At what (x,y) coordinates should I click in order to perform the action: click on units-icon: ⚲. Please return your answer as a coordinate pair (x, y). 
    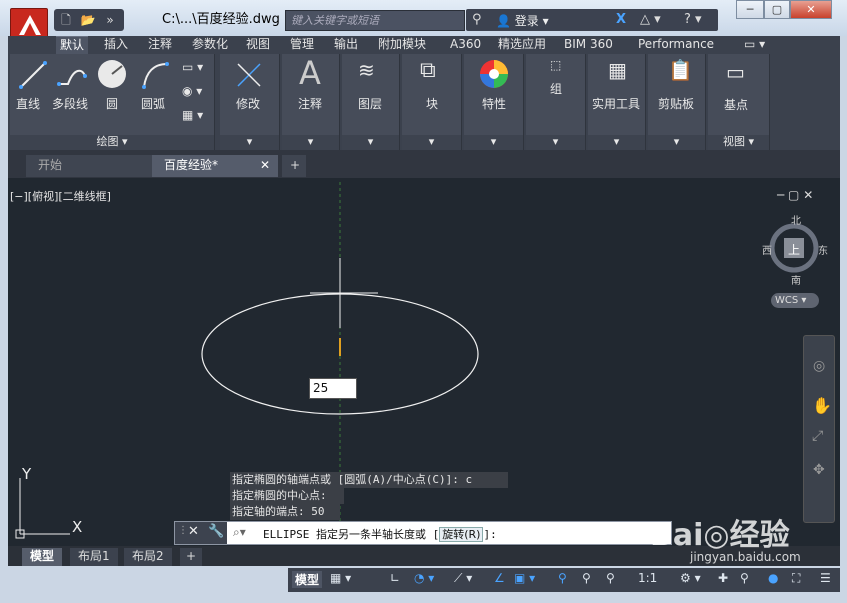
    Looking at the image, I should click on (744, 578).